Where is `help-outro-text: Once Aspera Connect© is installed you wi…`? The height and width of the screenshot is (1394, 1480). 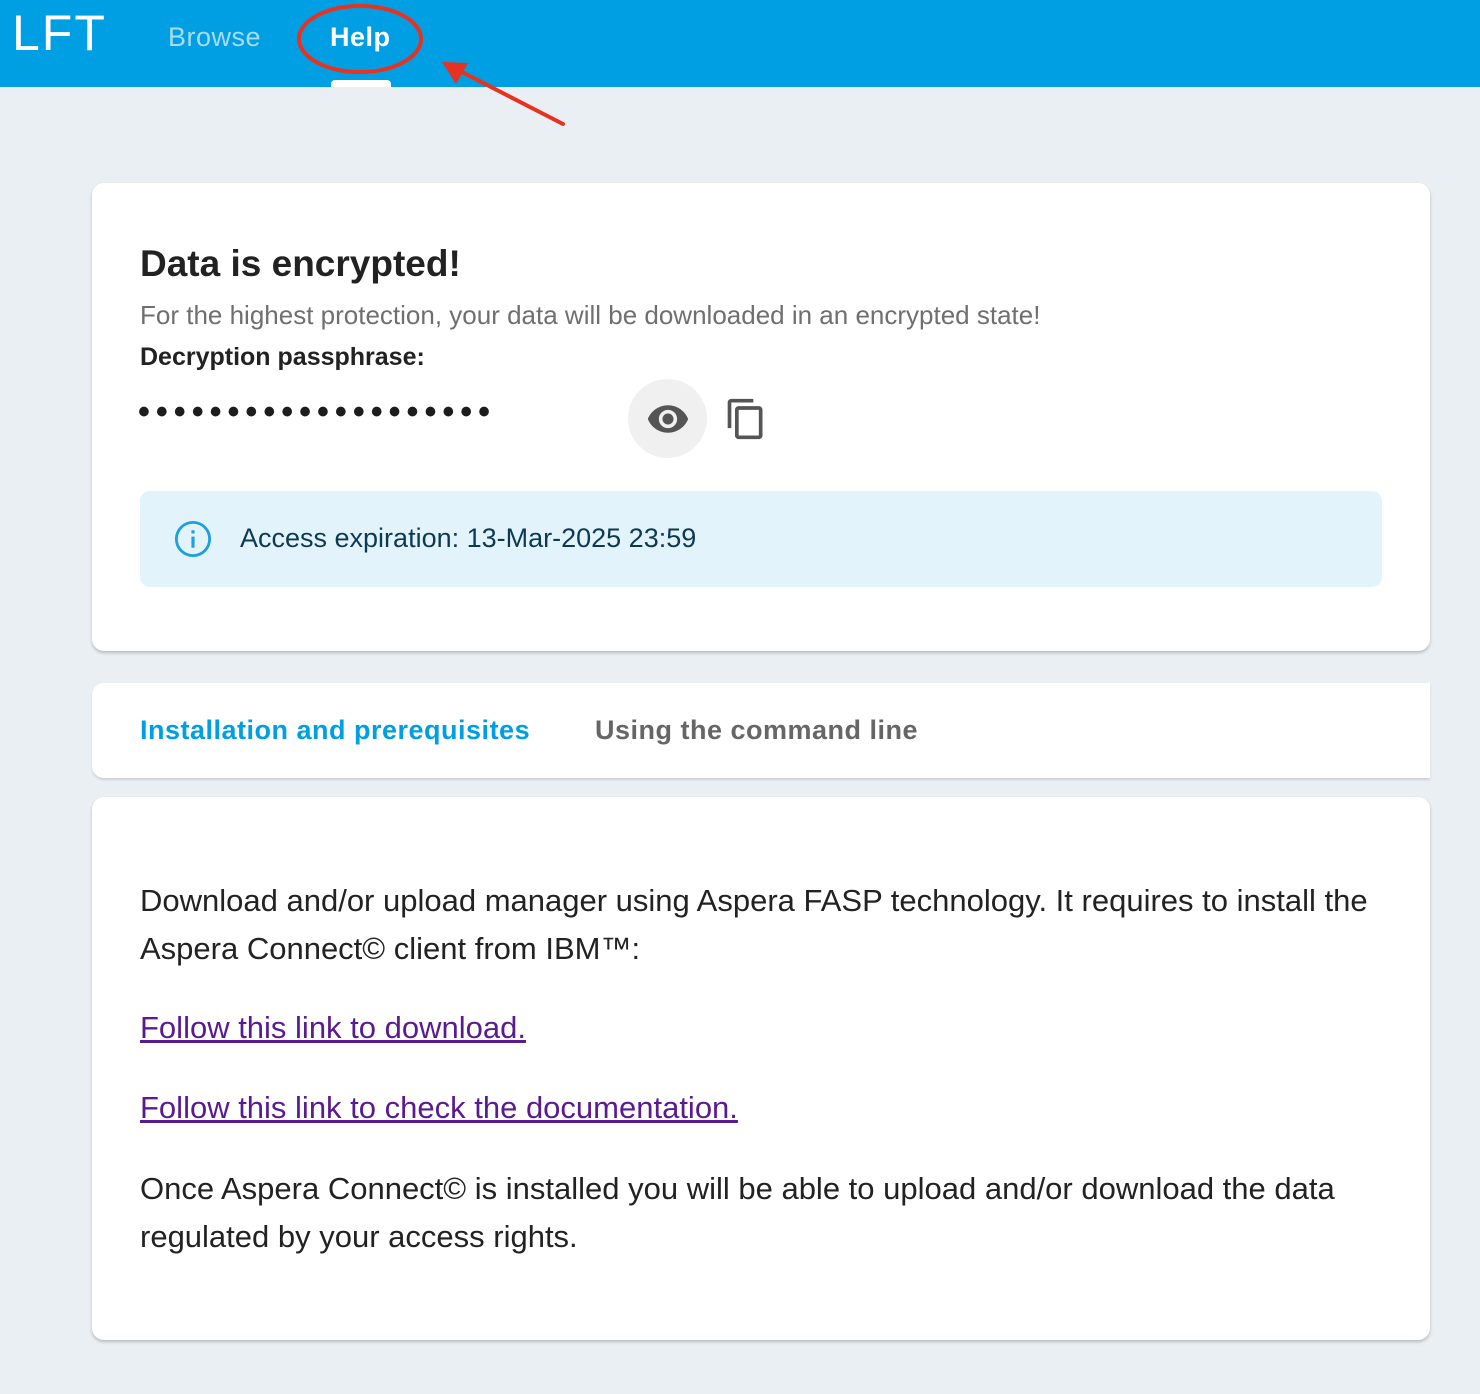
help-outro-text: Once Aspera Connect© is installed you wi… is located at coordinates (737, 1212).